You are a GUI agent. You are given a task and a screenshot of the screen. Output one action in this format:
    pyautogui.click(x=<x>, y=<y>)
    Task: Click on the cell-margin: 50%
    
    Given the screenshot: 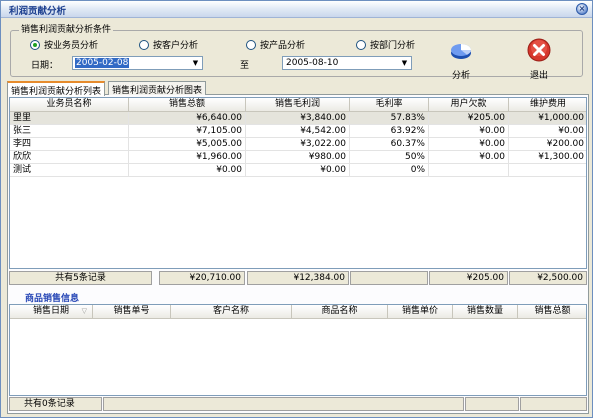 What is the action you would take?
    pyautogui.click(x=389, y=157)
    